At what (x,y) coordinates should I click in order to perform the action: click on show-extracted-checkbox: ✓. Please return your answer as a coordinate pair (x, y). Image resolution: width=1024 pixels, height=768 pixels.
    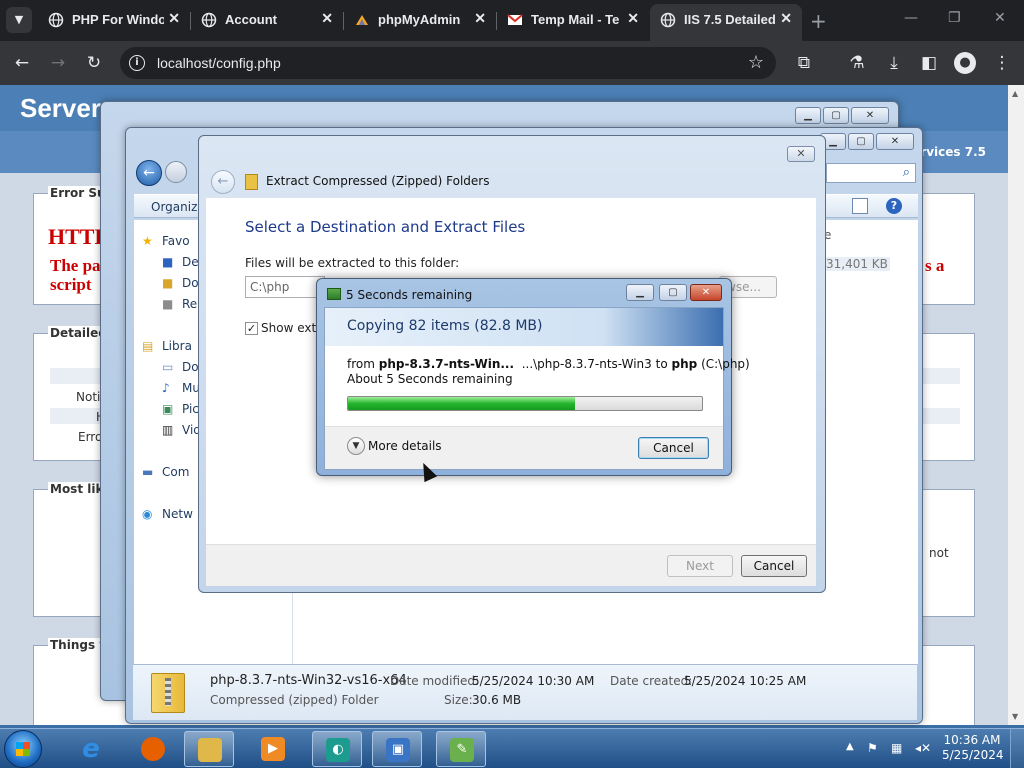
    Looking at the image, I should click on (251, 328).